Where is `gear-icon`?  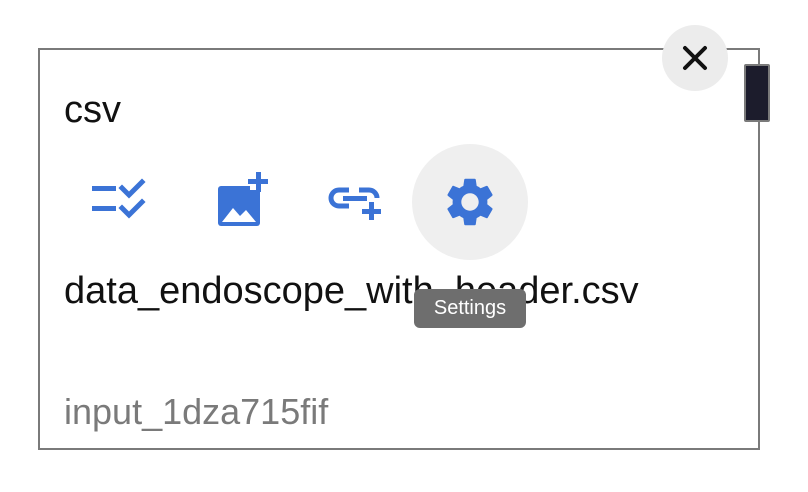 gear-icon is located at coordinates (470, 202).